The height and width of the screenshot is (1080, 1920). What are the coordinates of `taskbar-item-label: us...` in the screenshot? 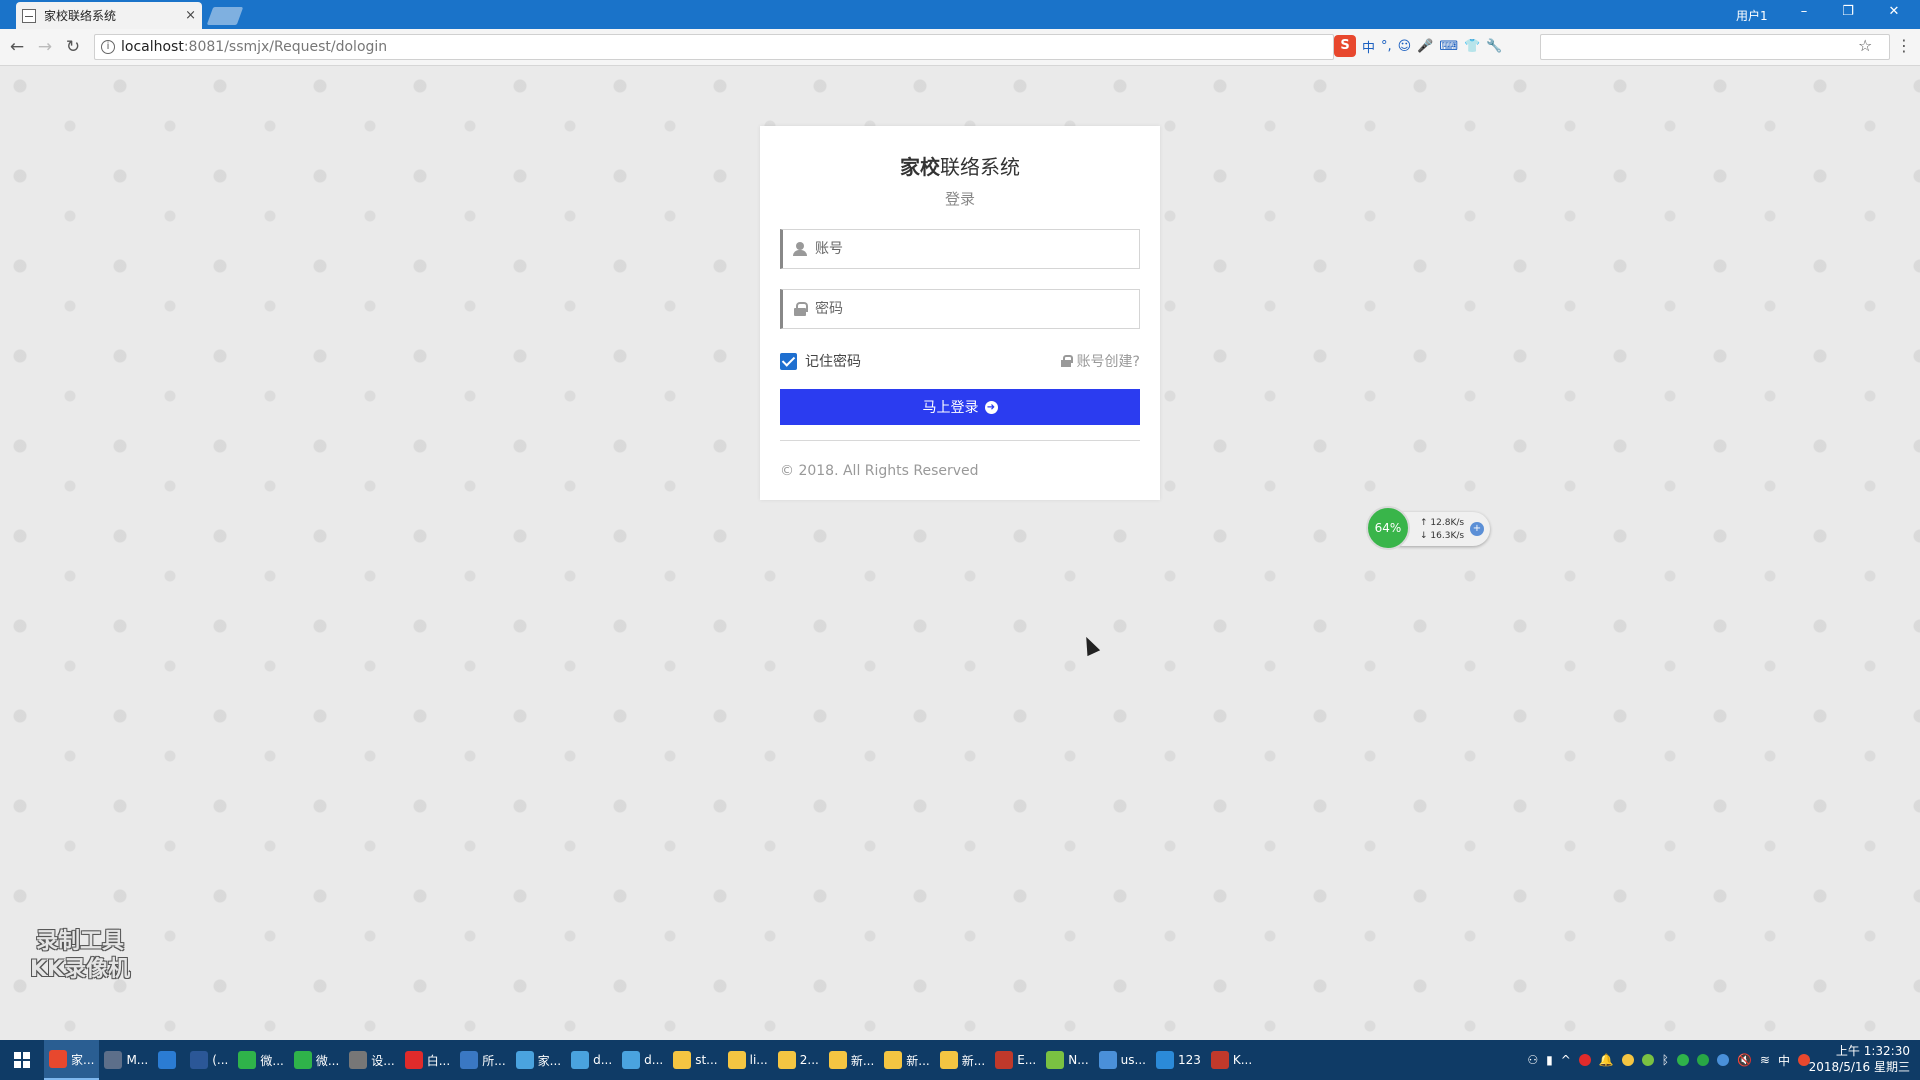 It's located at (1133, 1060).